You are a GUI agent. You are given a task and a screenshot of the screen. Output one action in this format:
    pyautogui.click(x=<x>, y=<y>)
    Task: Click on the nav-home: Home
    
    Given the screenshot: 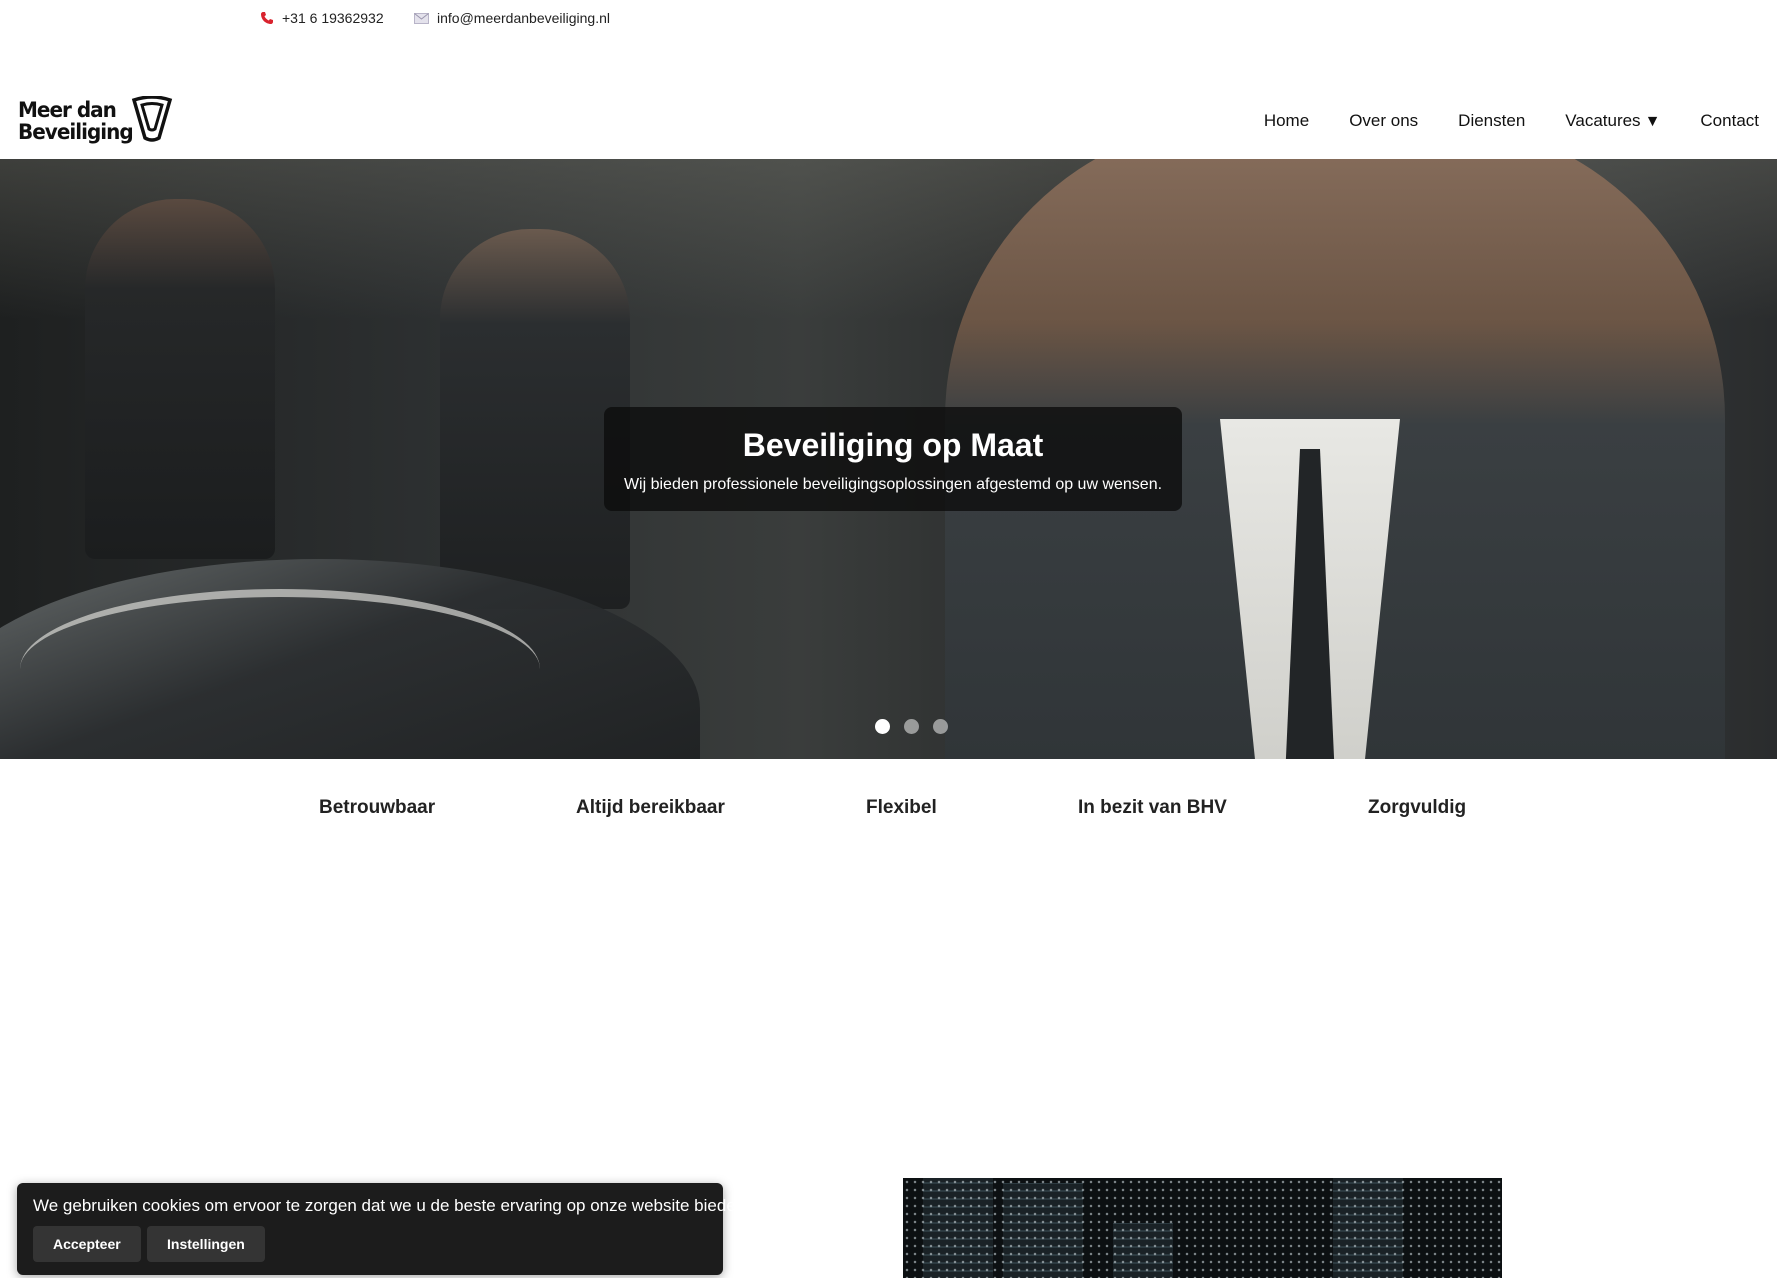 What is the action you would take?
    pyautogui.click(x=1286, y=121)
    